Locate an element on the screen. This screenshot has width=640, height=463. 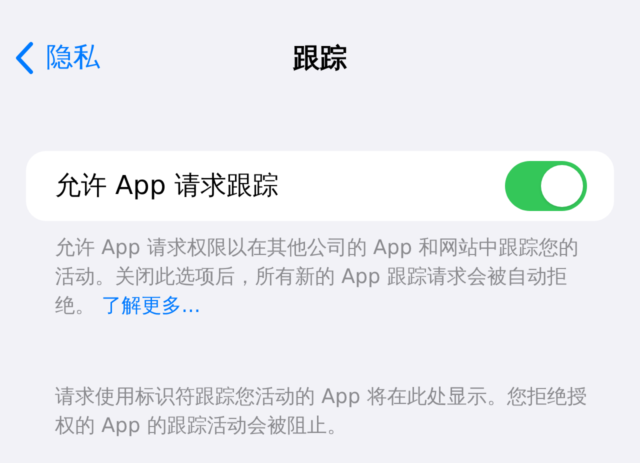
page-title: 跟踪 is located at coordinates (320, 59).